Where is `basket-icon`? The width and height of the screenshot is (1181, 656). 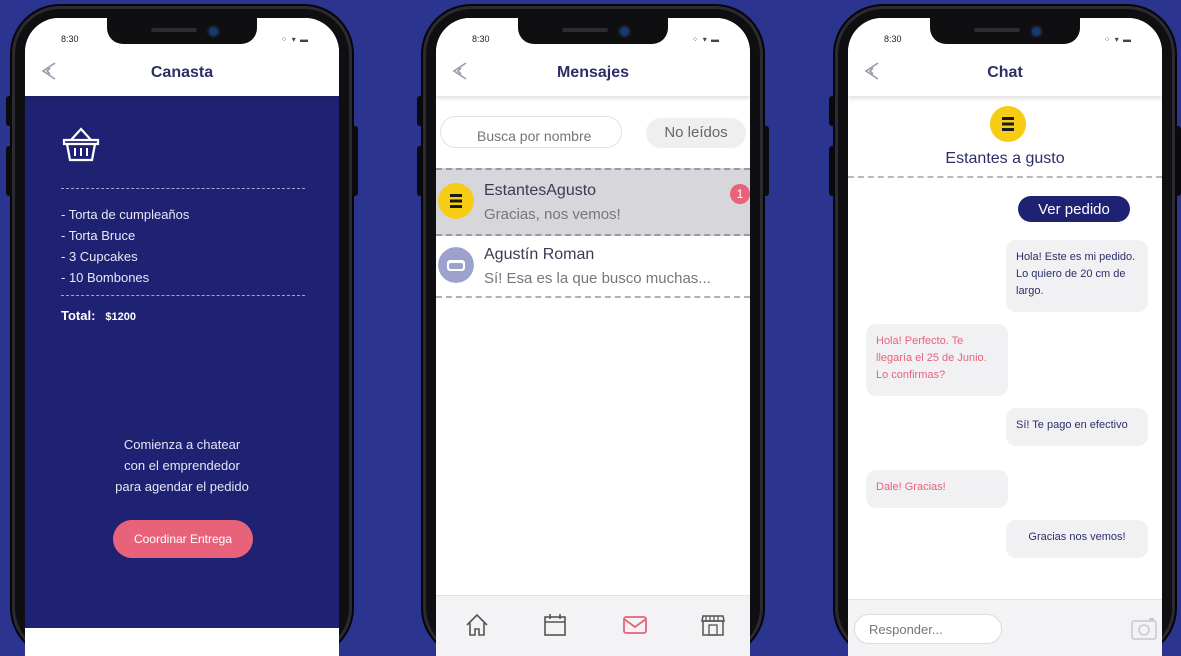
basket-icon is located at coordinates (81, 144).